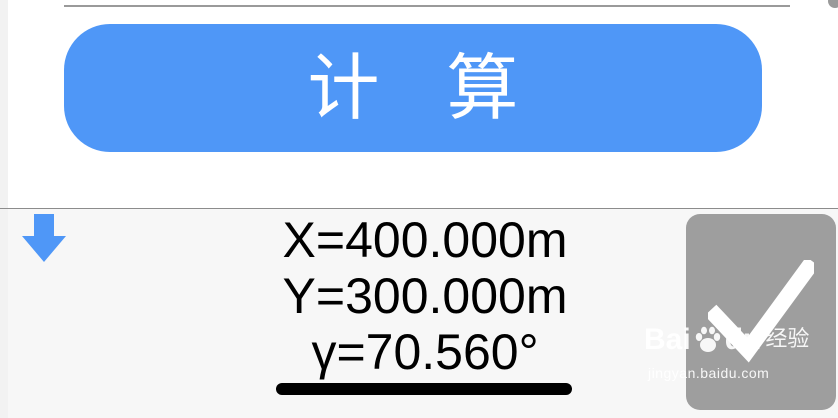 This screenshot has height=418, width=838. What do you see at coordinates (4, 209) in the screenshot?
I see `left-edge` at bounding box center [4, 209].